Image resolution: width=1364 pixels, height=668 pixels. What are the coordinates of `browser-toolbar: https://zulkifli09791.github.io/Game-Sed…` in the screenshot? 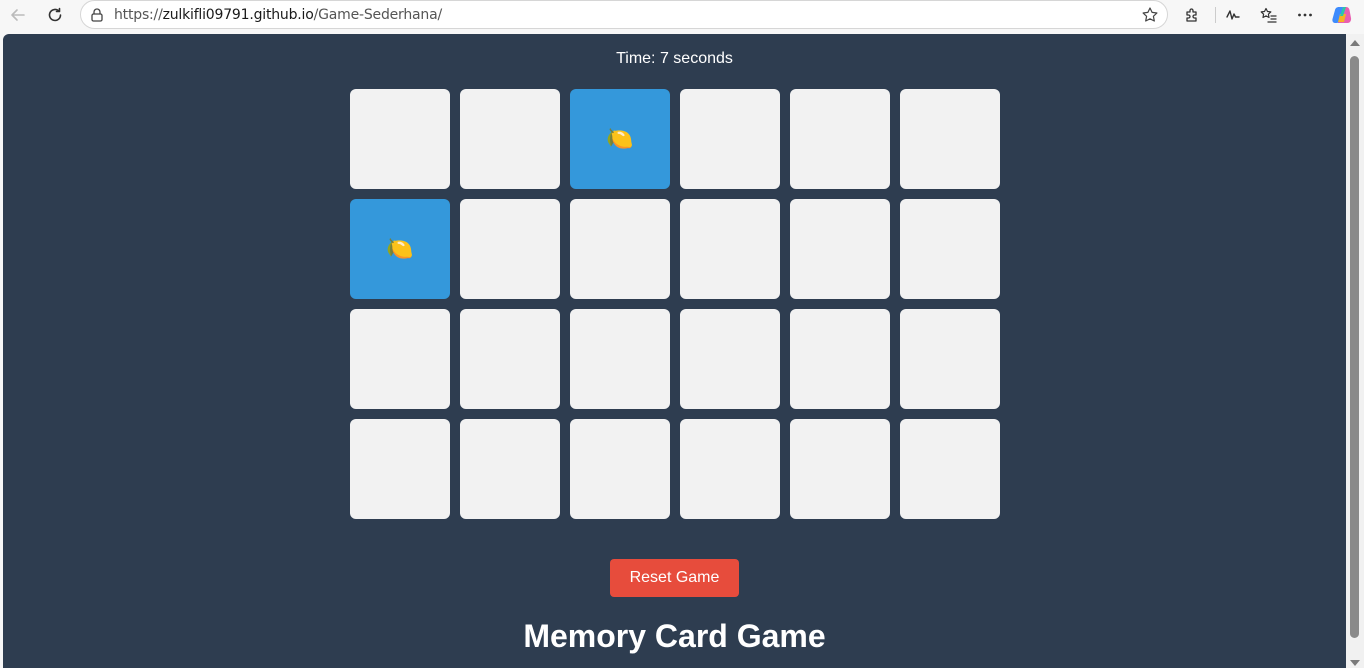 It's located at (682, 15).